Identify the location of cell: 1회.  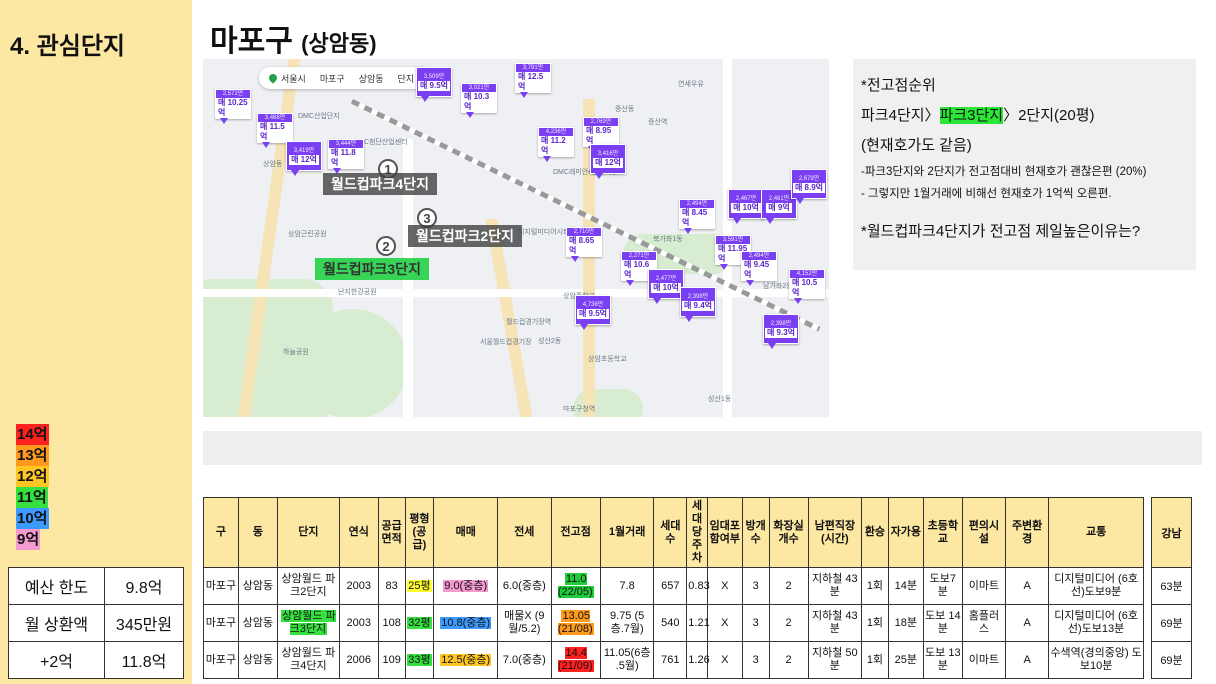
(875, 586).